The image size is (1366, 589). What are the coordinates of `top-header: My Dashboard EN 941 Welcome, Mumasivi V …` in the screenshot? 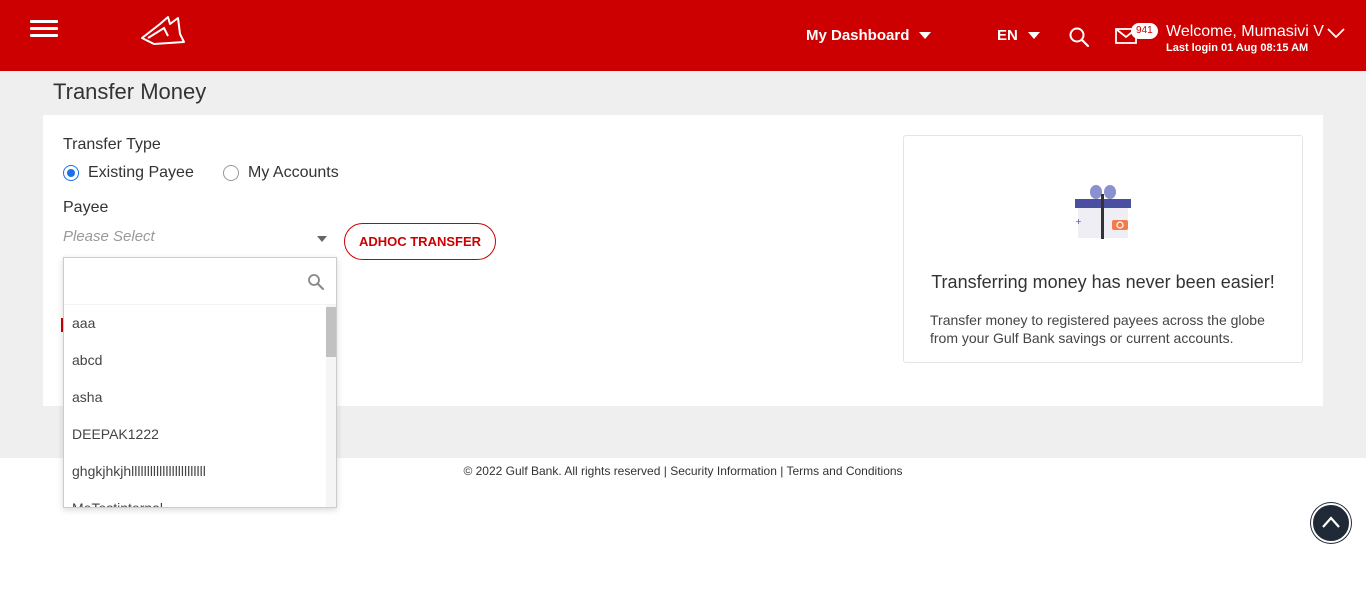 It's located at (683, 35).